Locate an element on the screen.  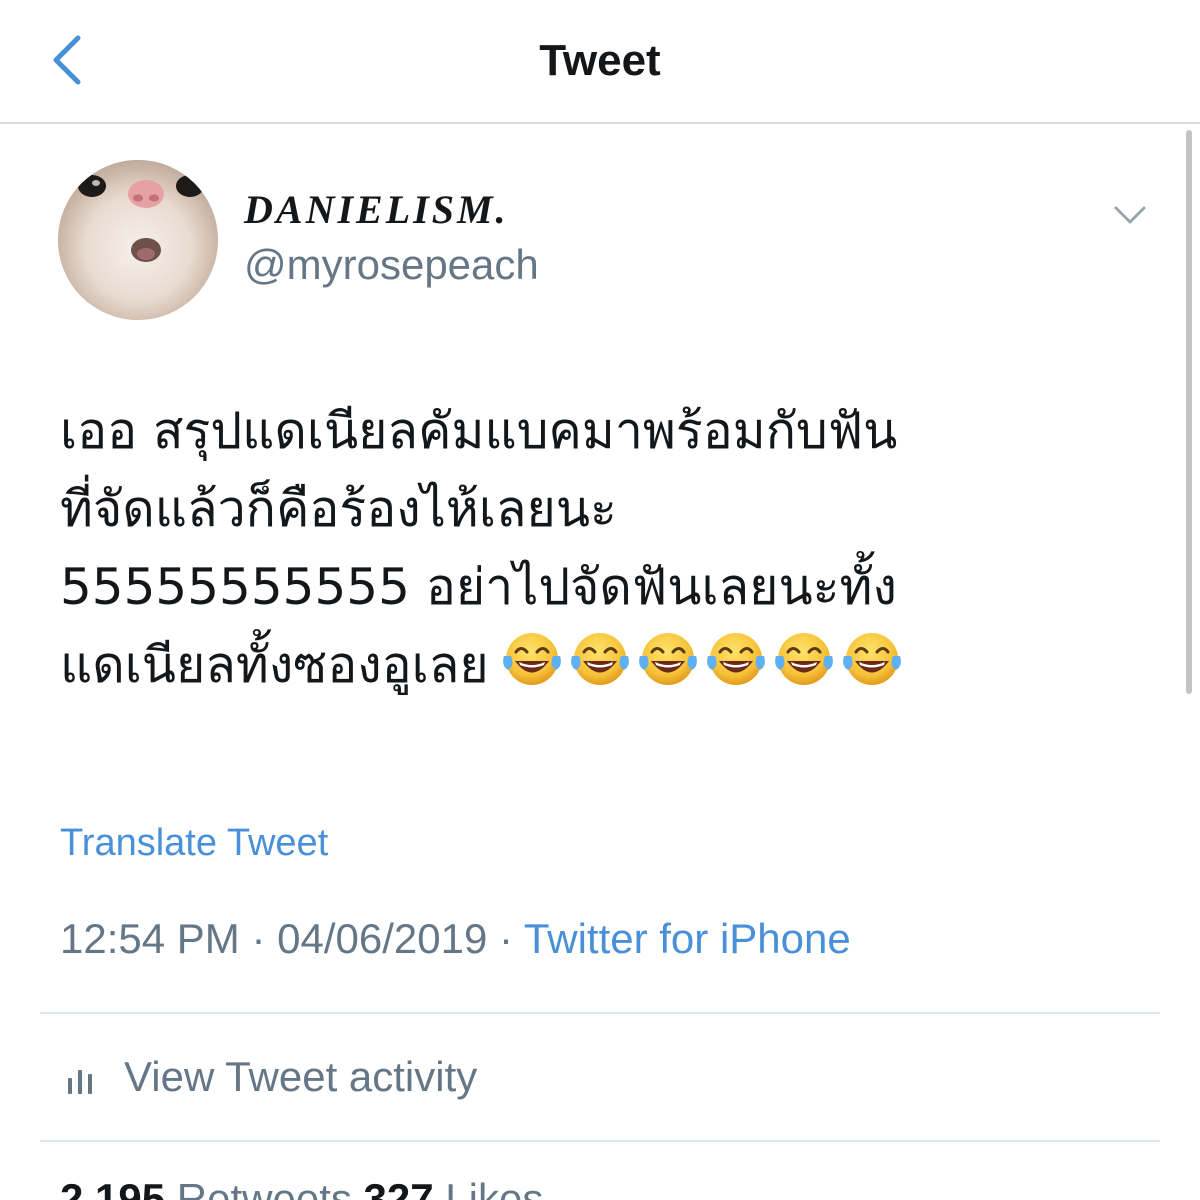
author-display-name: DANIELISM. is located at coordinates (376, 210).